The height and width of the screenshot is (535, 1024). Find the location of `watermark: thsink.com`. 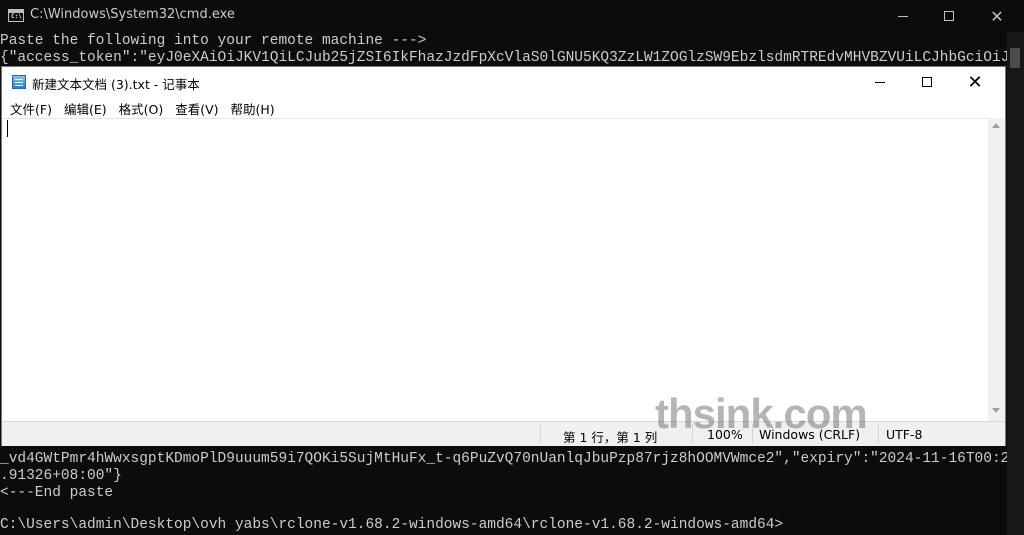

watermark: thsink.com is located at coordinates (761, 413).